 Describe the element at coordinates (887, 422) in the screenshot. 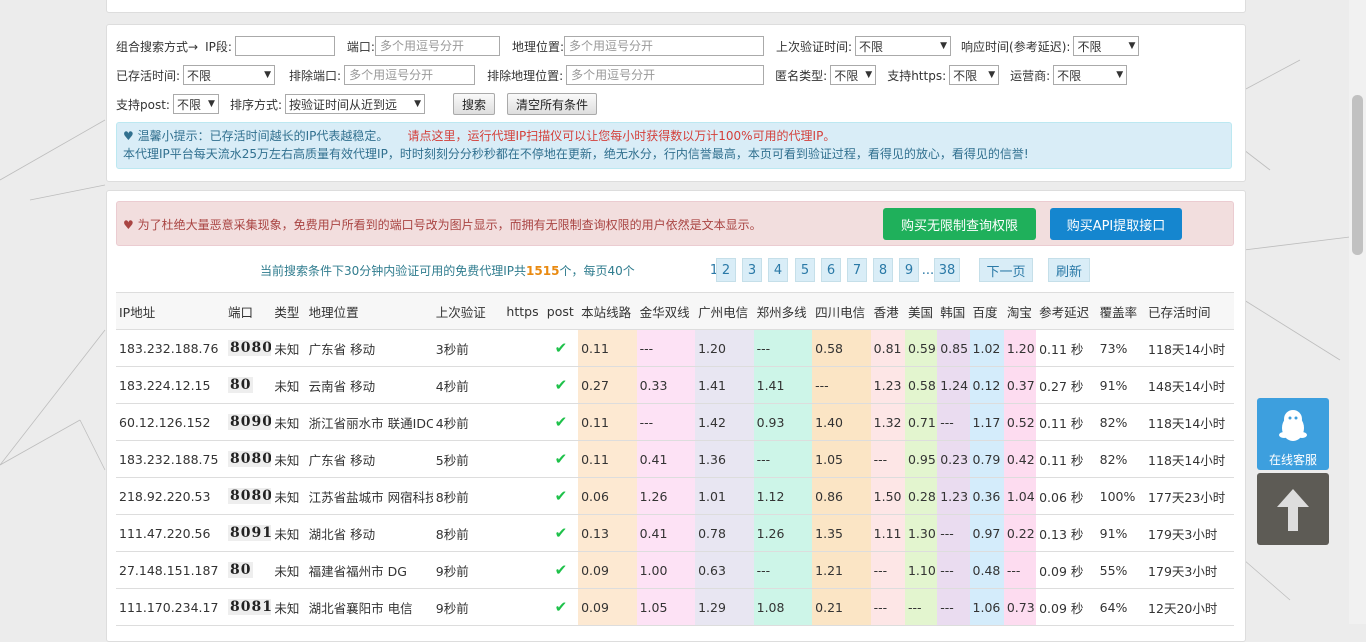

I see `table-cell: 1.32` at that location.